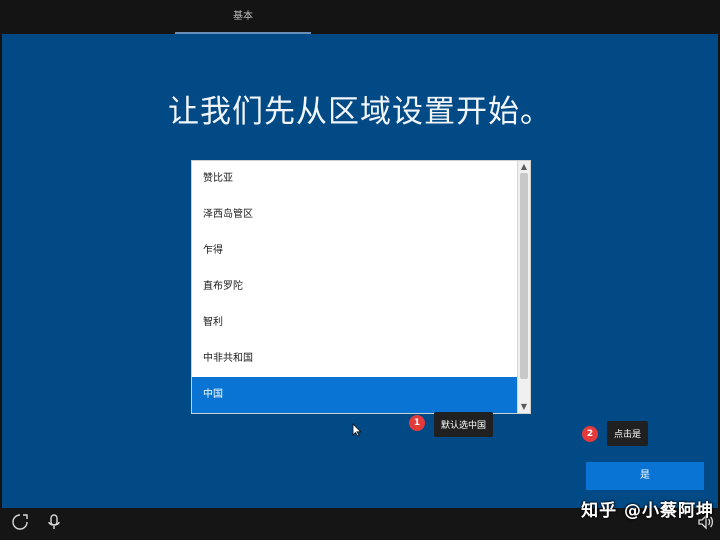 This screenshot has height=540, width=720. Describe the element at coordinates (360, 112) in the screenshot. I see `page-title: 让我们先从区域设置开始。` at that location.